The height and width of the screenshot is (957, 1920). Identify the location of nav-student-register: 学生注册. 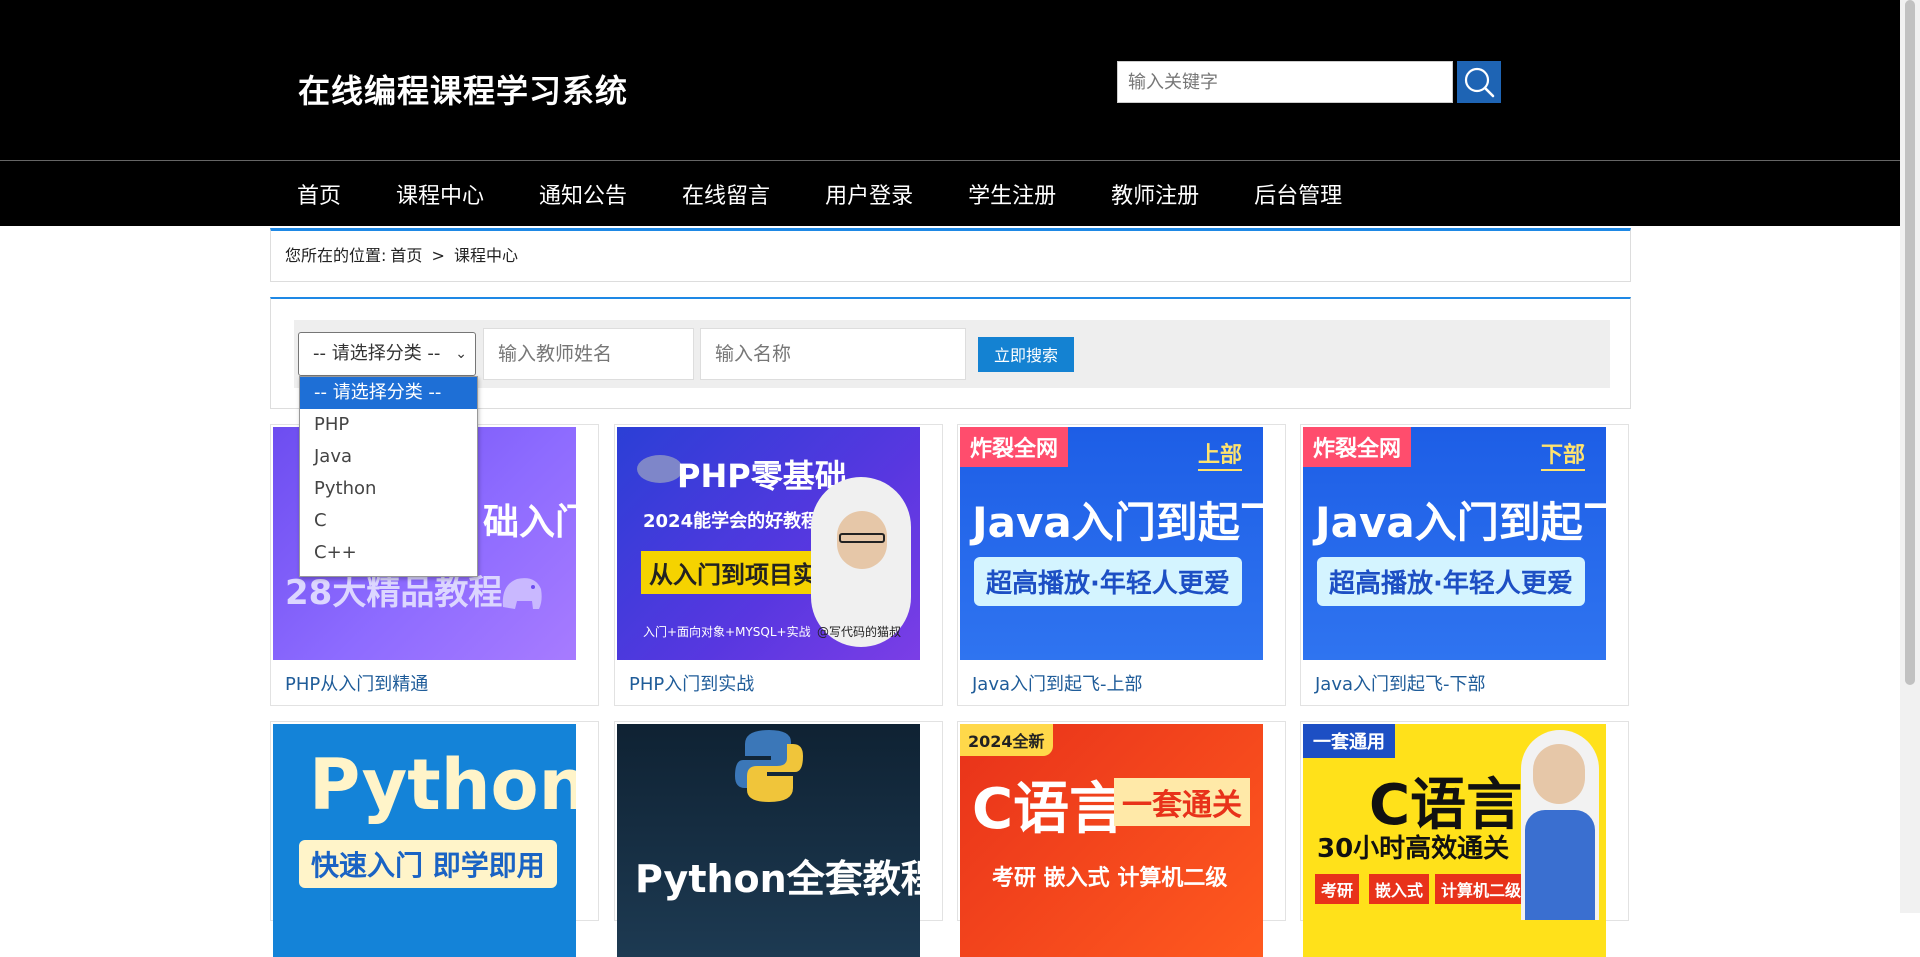
(1012, 196).